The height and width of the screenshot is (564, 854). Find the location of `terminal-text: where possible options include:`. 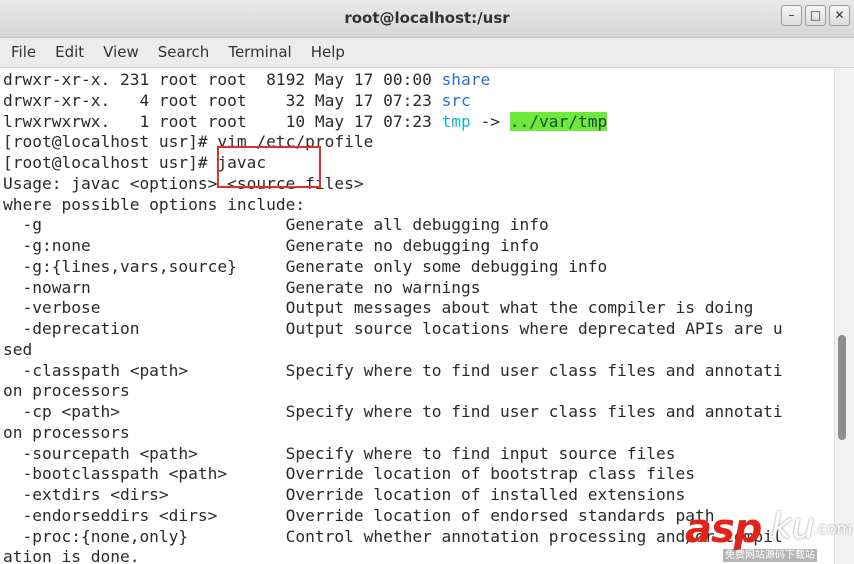

terminal-text: where possible options include: is located at coordinates (154, 204).